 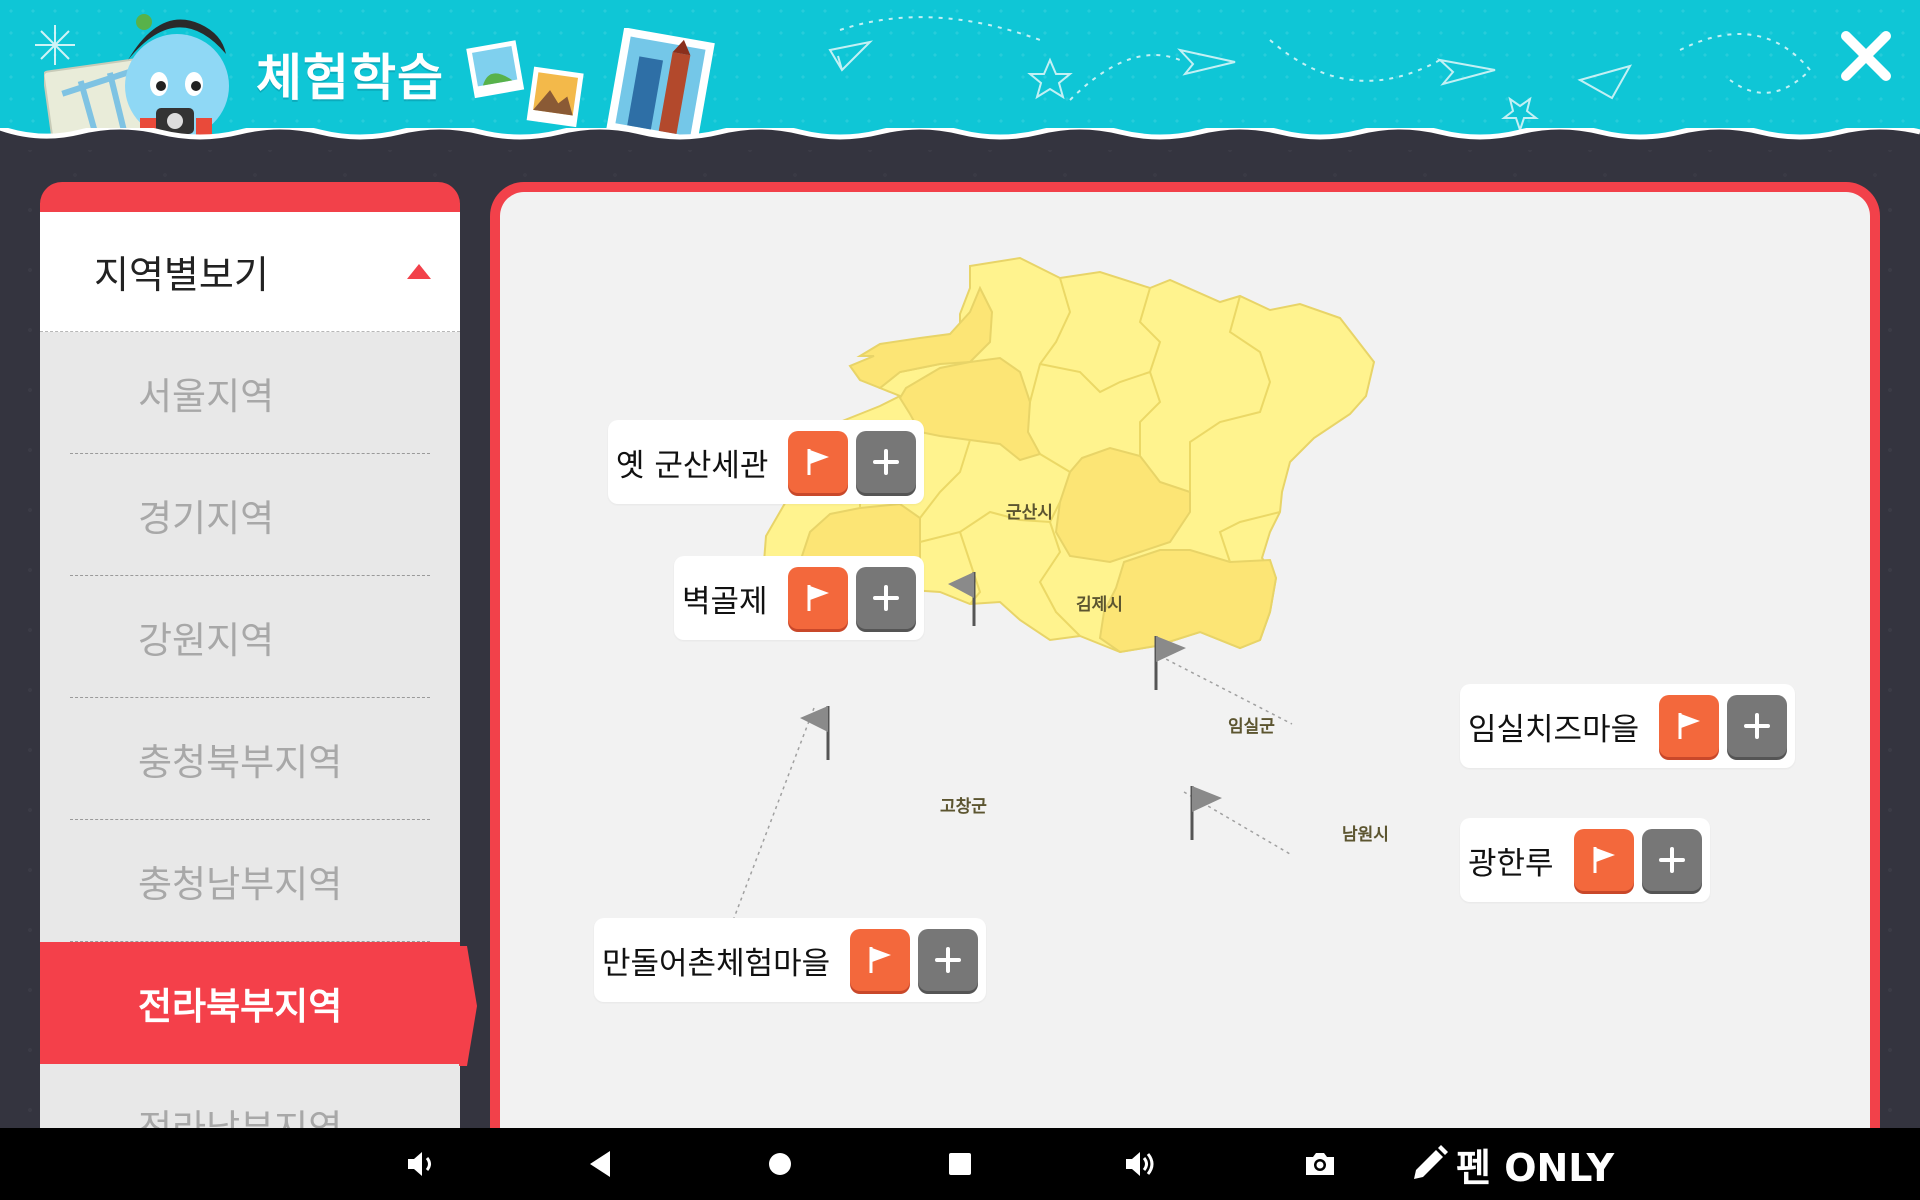 I want to click on region-label-imsil: 임실군, so click(x=1251, y=727).